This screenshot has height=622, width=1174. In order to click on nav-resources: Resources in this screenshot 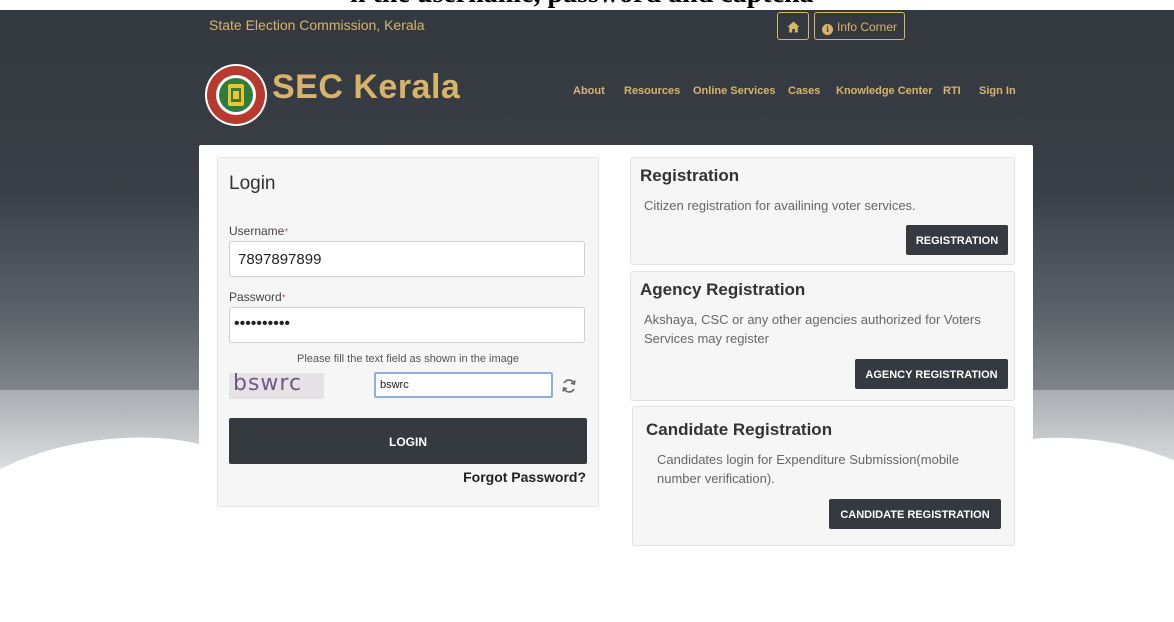, I will do `click(652, 91)`.